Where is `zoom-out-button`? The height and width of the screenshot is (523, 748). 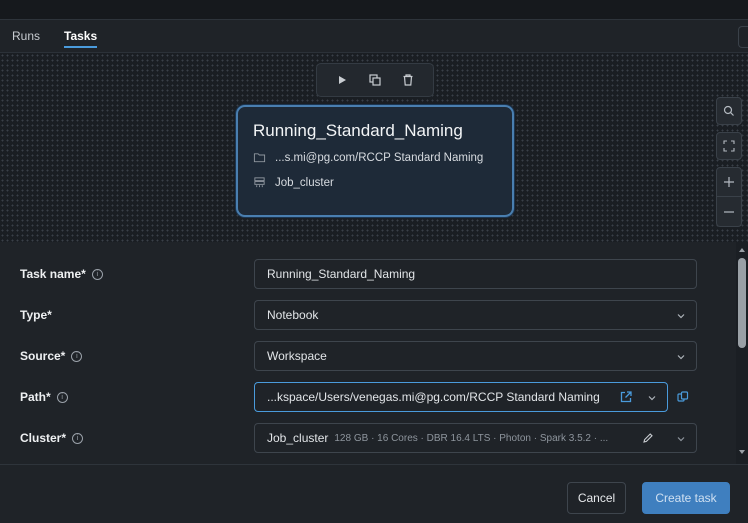
zoom-out-button is located at coordinates (729, 212).